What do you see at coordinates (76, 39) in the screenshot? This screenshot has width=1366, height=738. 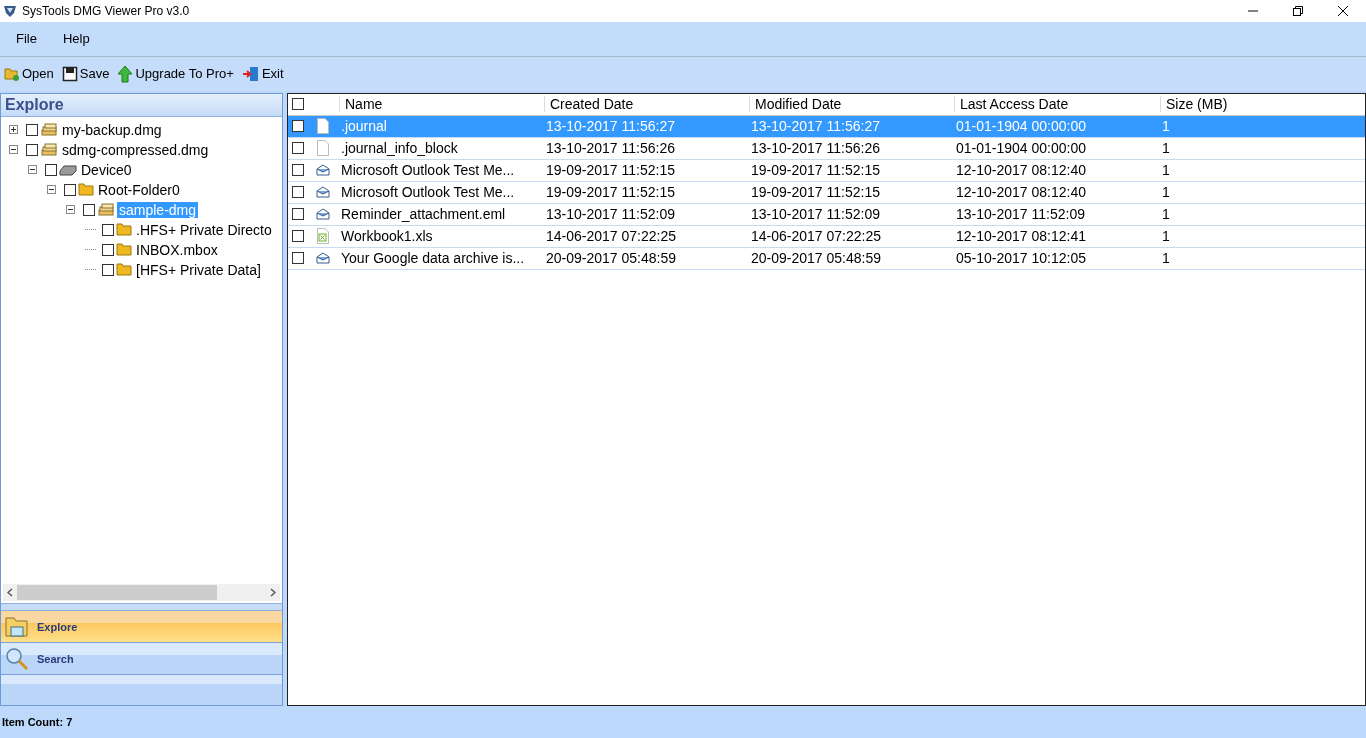 I see `menu-item: Help` at bounding box center [76, 39].